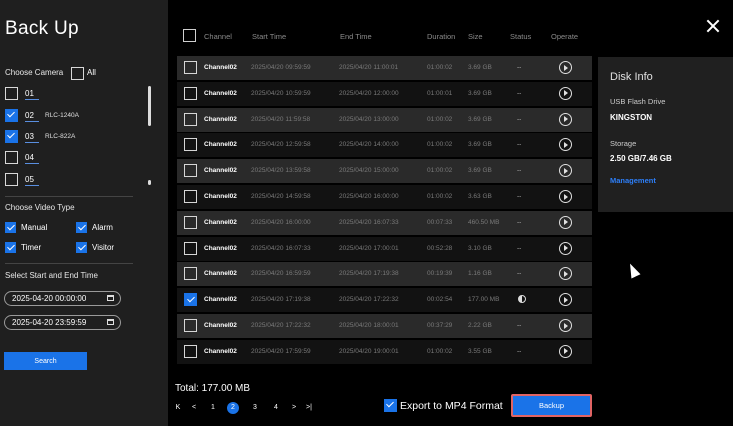 The image size is (733, 426). What do you see at coordinates (233, 408) in the screenshot?
I see `page-2: 2` at bounding box center [233, 408].